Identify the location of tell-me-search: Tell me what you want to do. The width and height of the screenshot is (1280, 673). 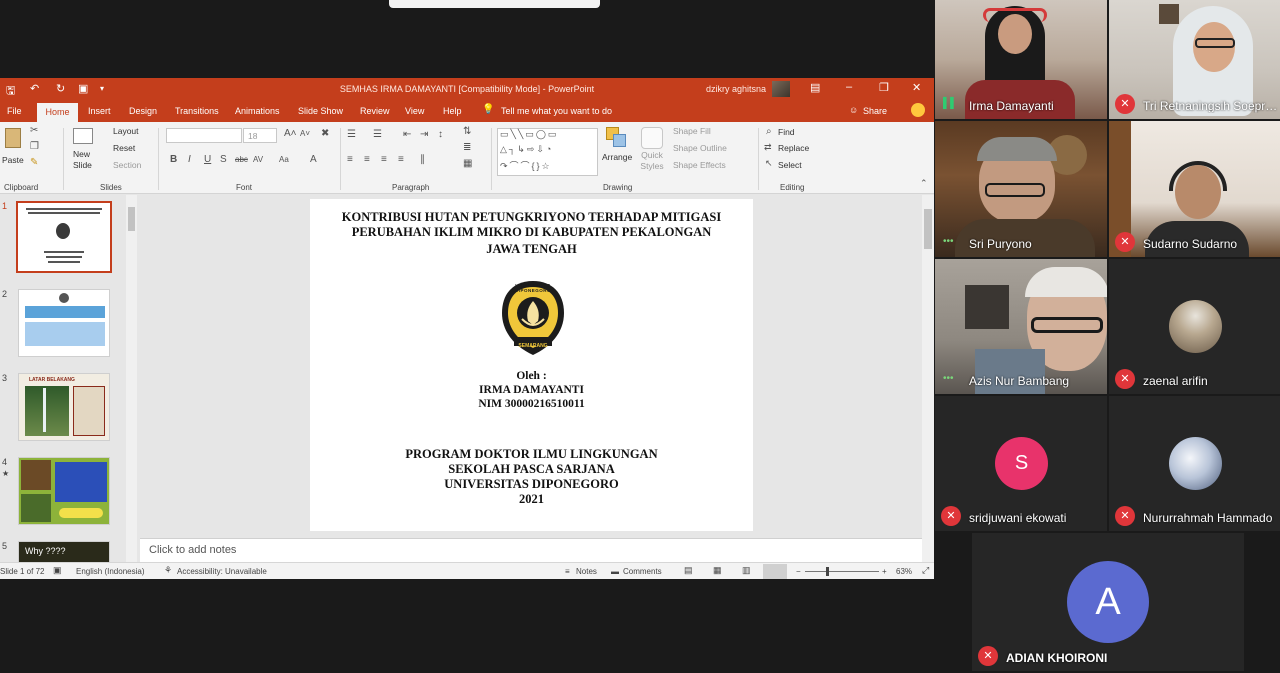
(556, 111).